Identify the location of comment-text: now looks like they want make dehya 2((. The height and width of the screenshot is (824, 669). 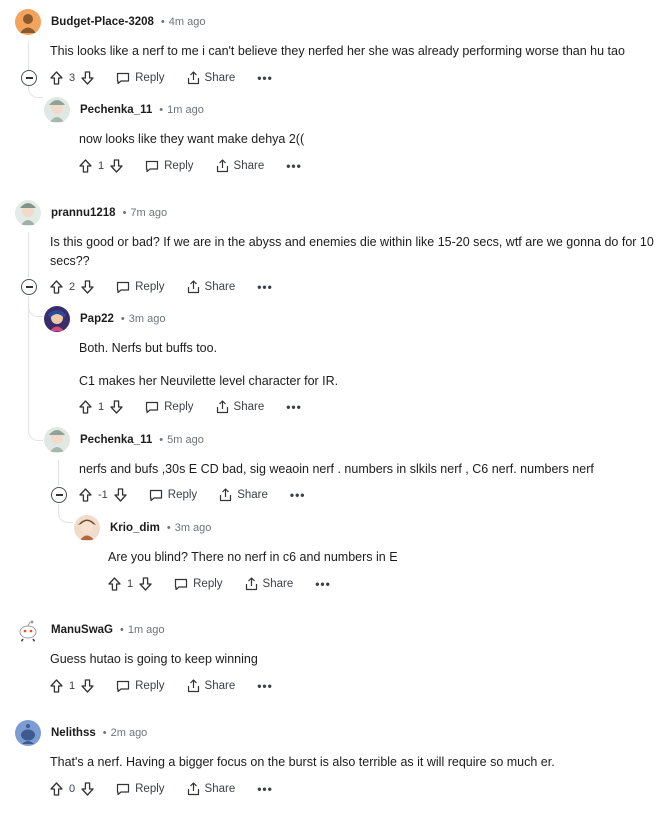
(192, 139).